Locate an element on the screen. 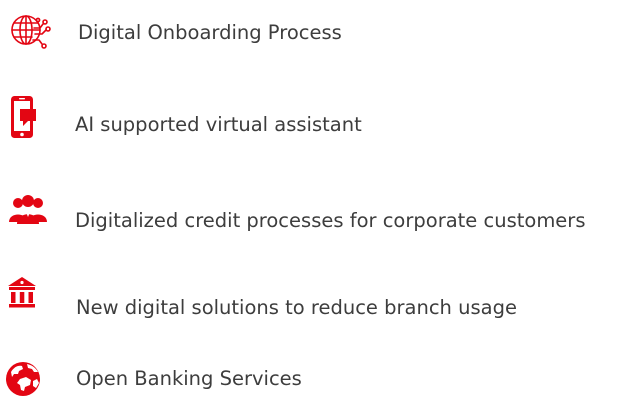 This screenshot has height=415, width=625. list-item-label: Digital Onboarding Process is located at coordinates (210, 32).